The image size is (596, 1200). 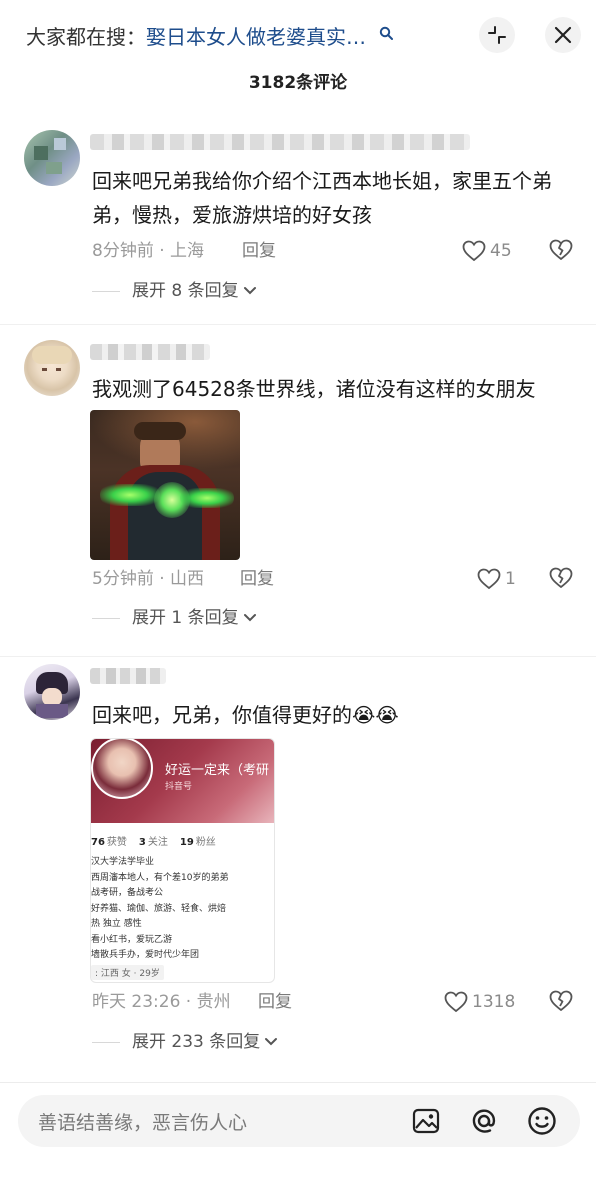 What do you see at coordinates (179, 787) in the screenshot?
I see `profile-sub: 抖音号` at bounding box center [179, 787].